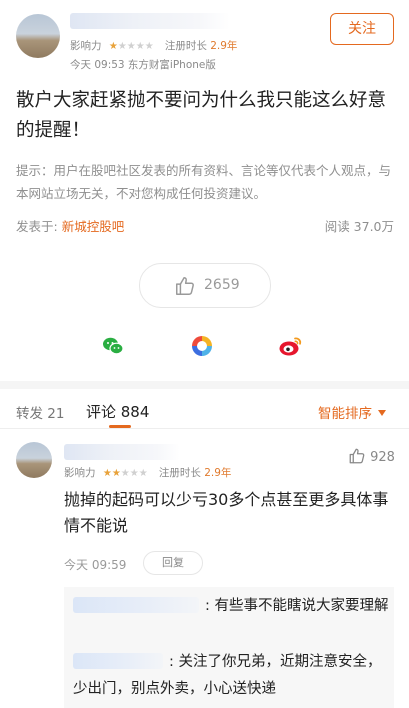 The height and width of the screenshot is (708, 409). I want to click on sort-label: 智能排序, so click(345, 414).